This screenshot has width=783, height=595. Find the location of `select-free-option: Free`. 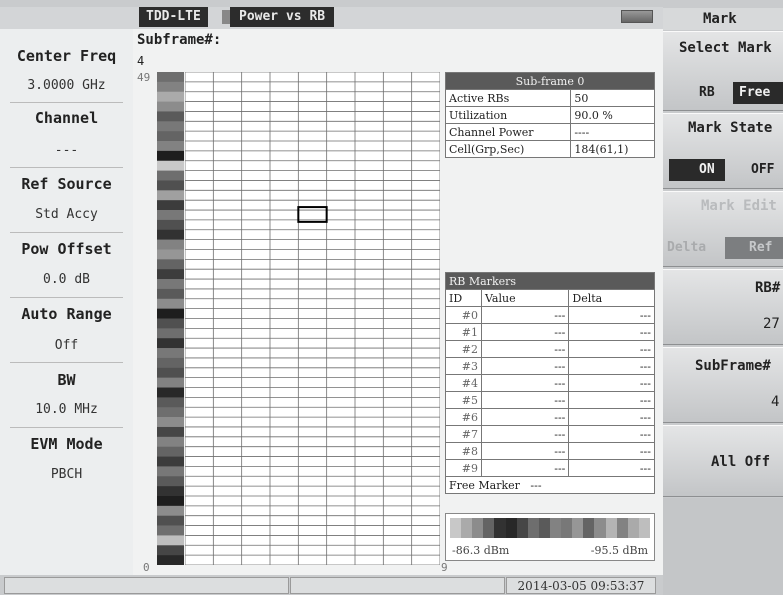

select-free-option: Free is located at coordinates (758, 93).